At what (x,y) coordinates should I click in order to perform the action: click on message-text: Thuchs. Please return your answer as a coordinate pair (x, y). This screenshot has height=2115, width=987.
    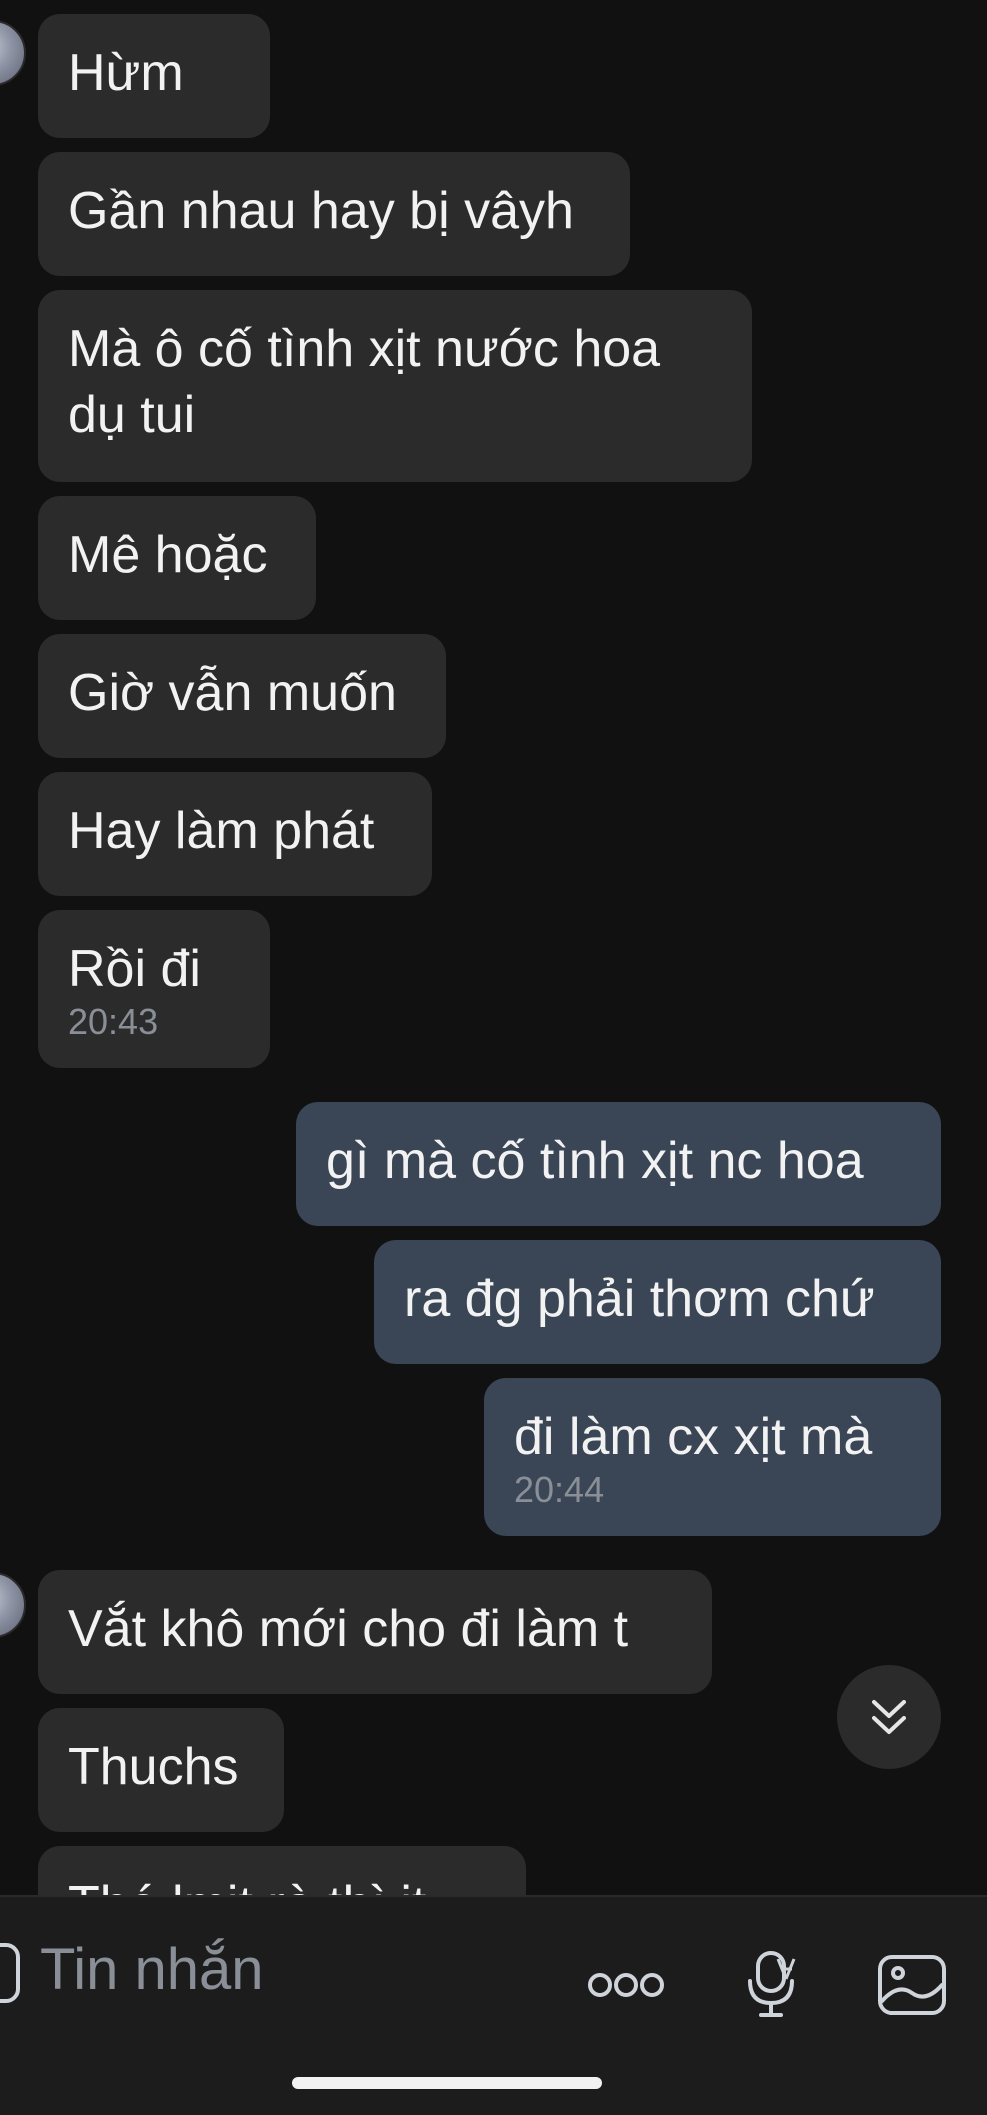
    Looking at the image, I should click on (153, 1767).